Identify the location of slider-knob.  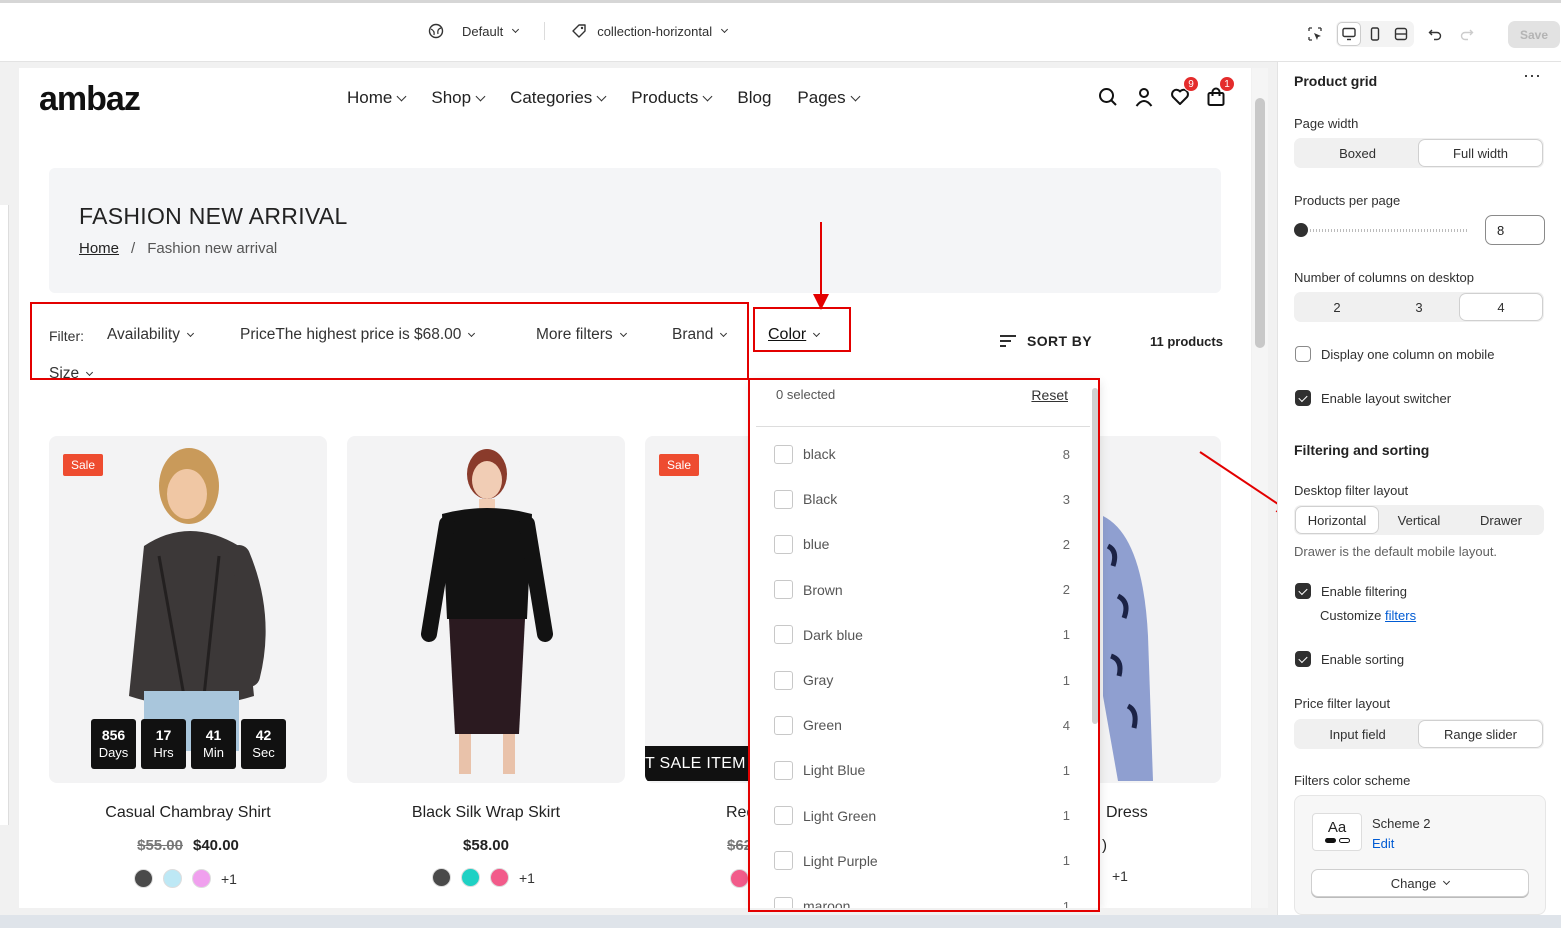
(1301, 230).